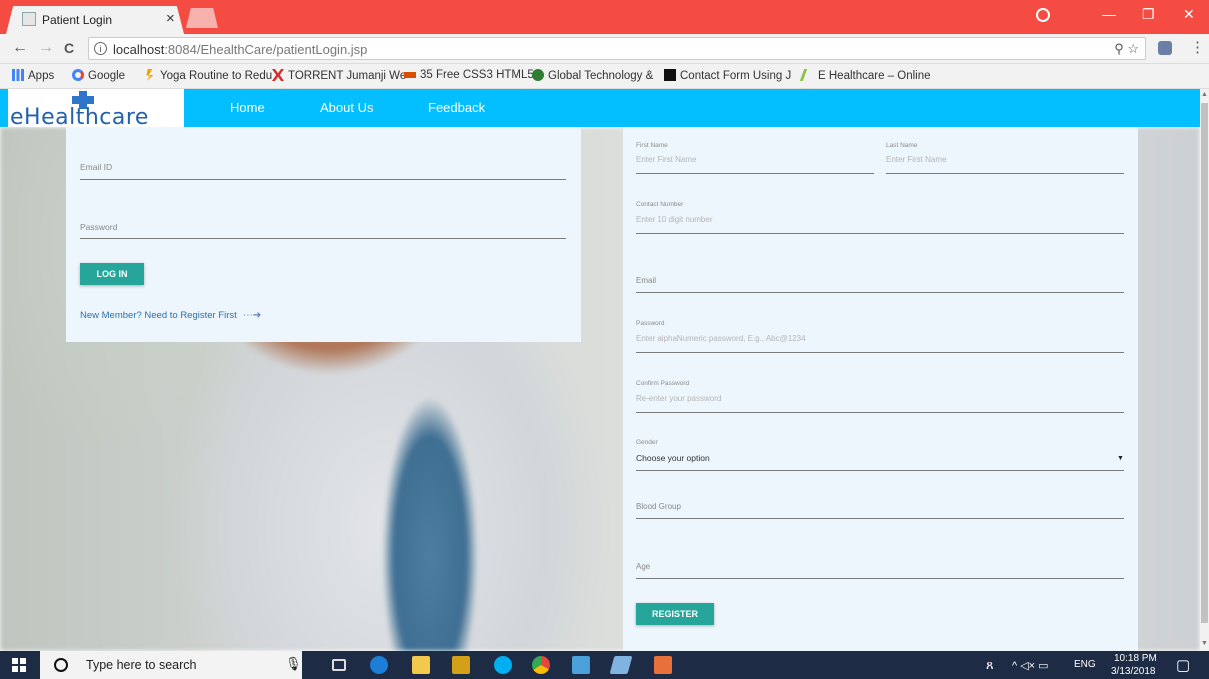  I want to click on css-icon, so click(410, 75).